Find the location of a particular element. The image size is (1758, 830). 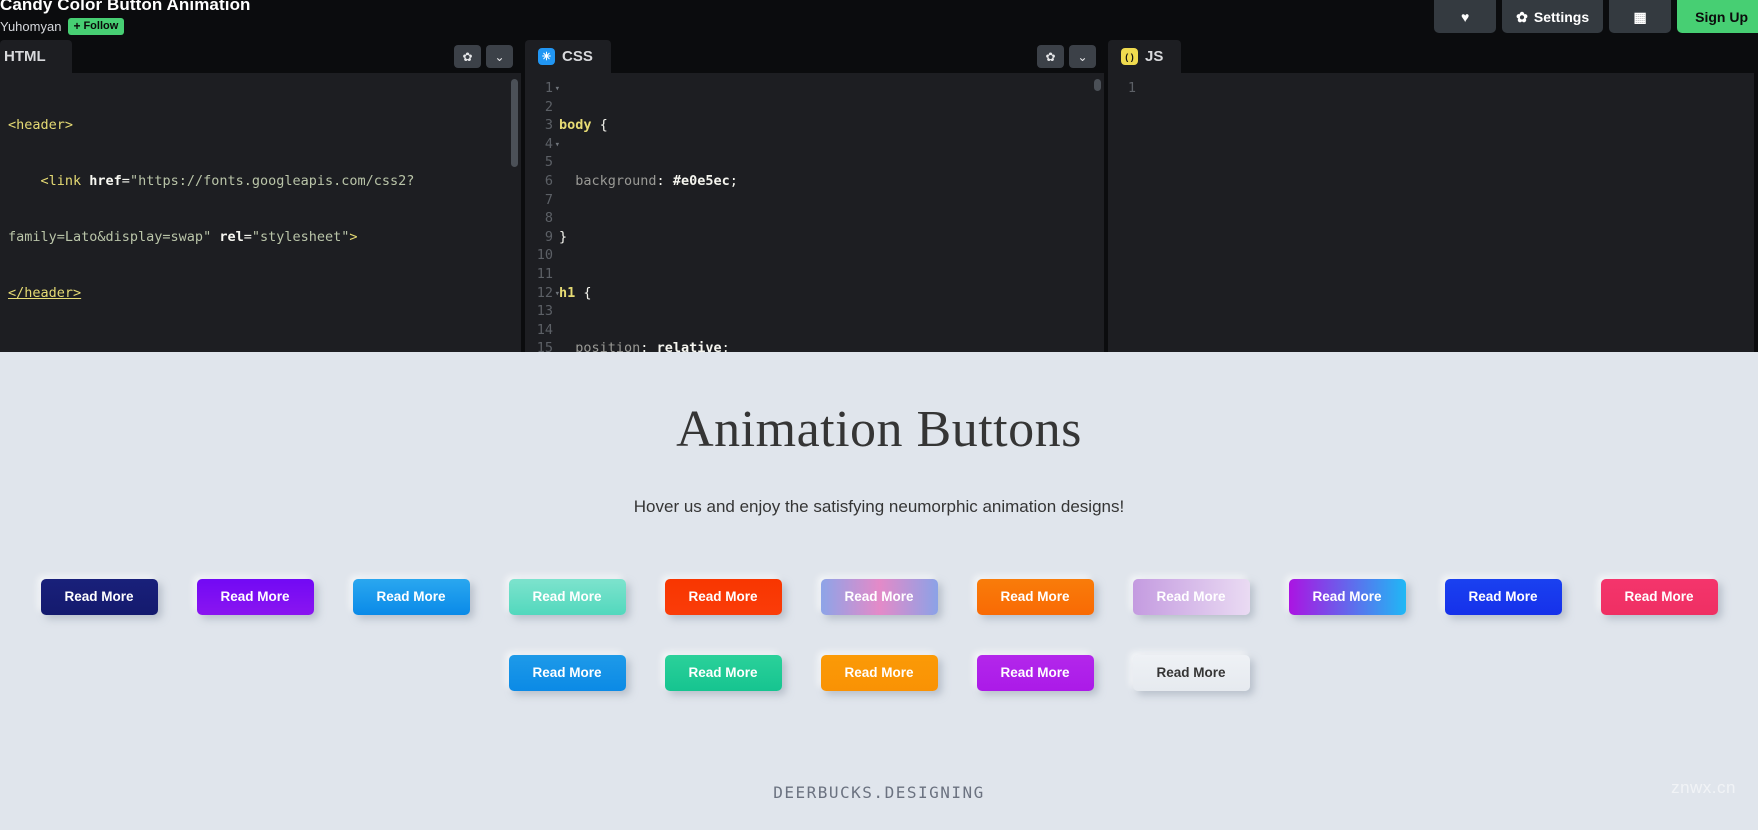

favorite-button: ♥ is located at coordinates (1465, 16).